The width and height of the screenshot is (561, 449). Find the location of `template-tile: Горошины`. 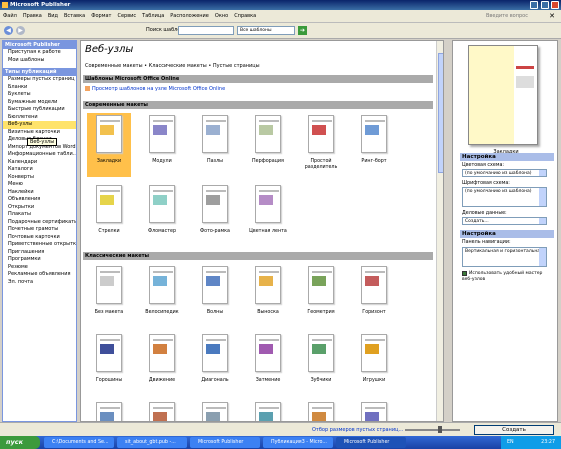

template-tile: Горошины is located at coordinates (109, 364).